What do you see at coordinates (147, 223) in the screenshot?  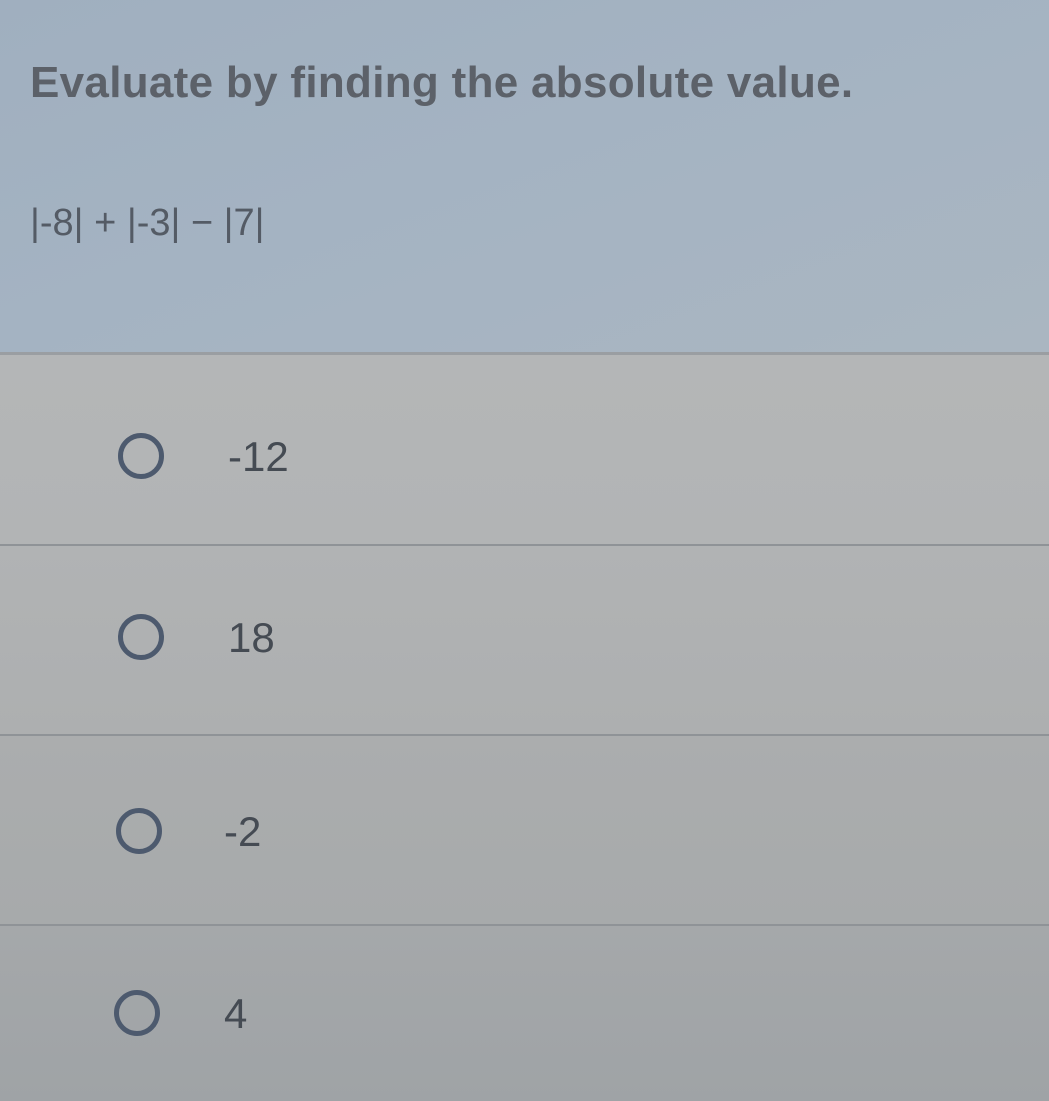 I see `math-expression: |-8| + |-3| − |7|` at bounding box center [147, 223].